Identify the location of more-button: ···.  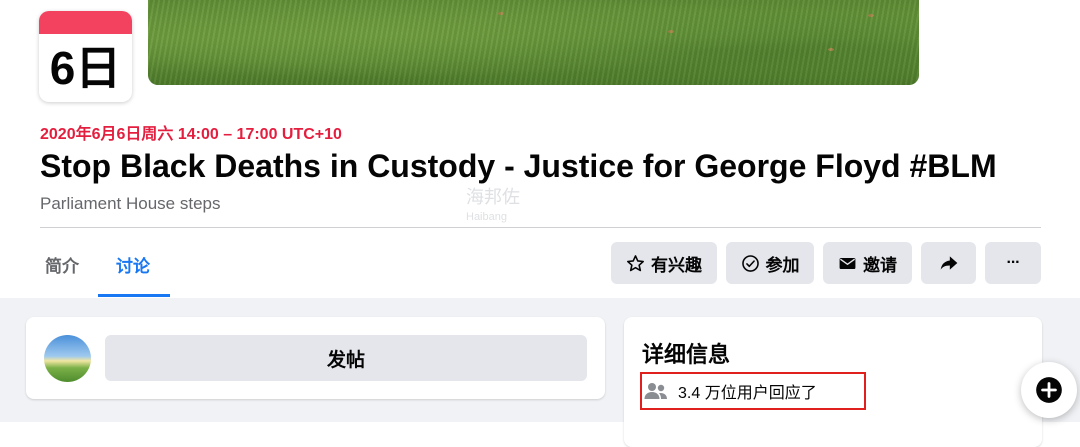
(1013, 263).